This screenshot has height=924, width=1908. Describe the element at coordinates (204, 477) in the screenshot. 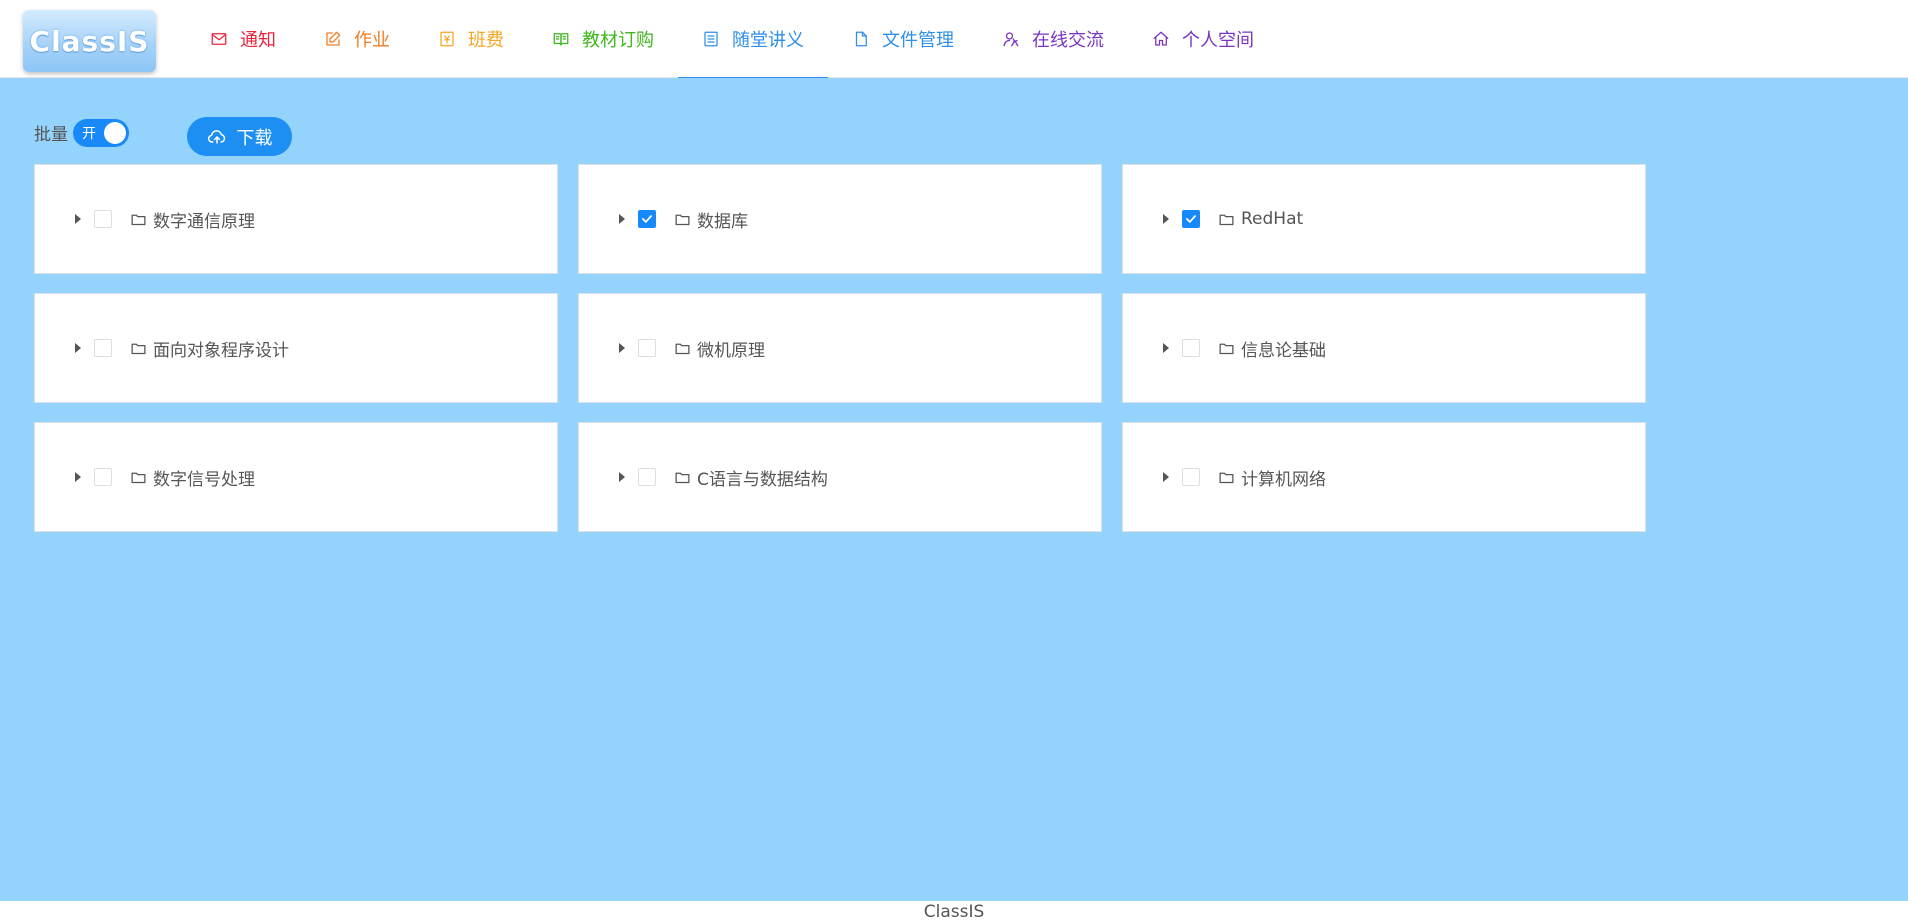

I see `folder-name: 数字信号处理` at that location.